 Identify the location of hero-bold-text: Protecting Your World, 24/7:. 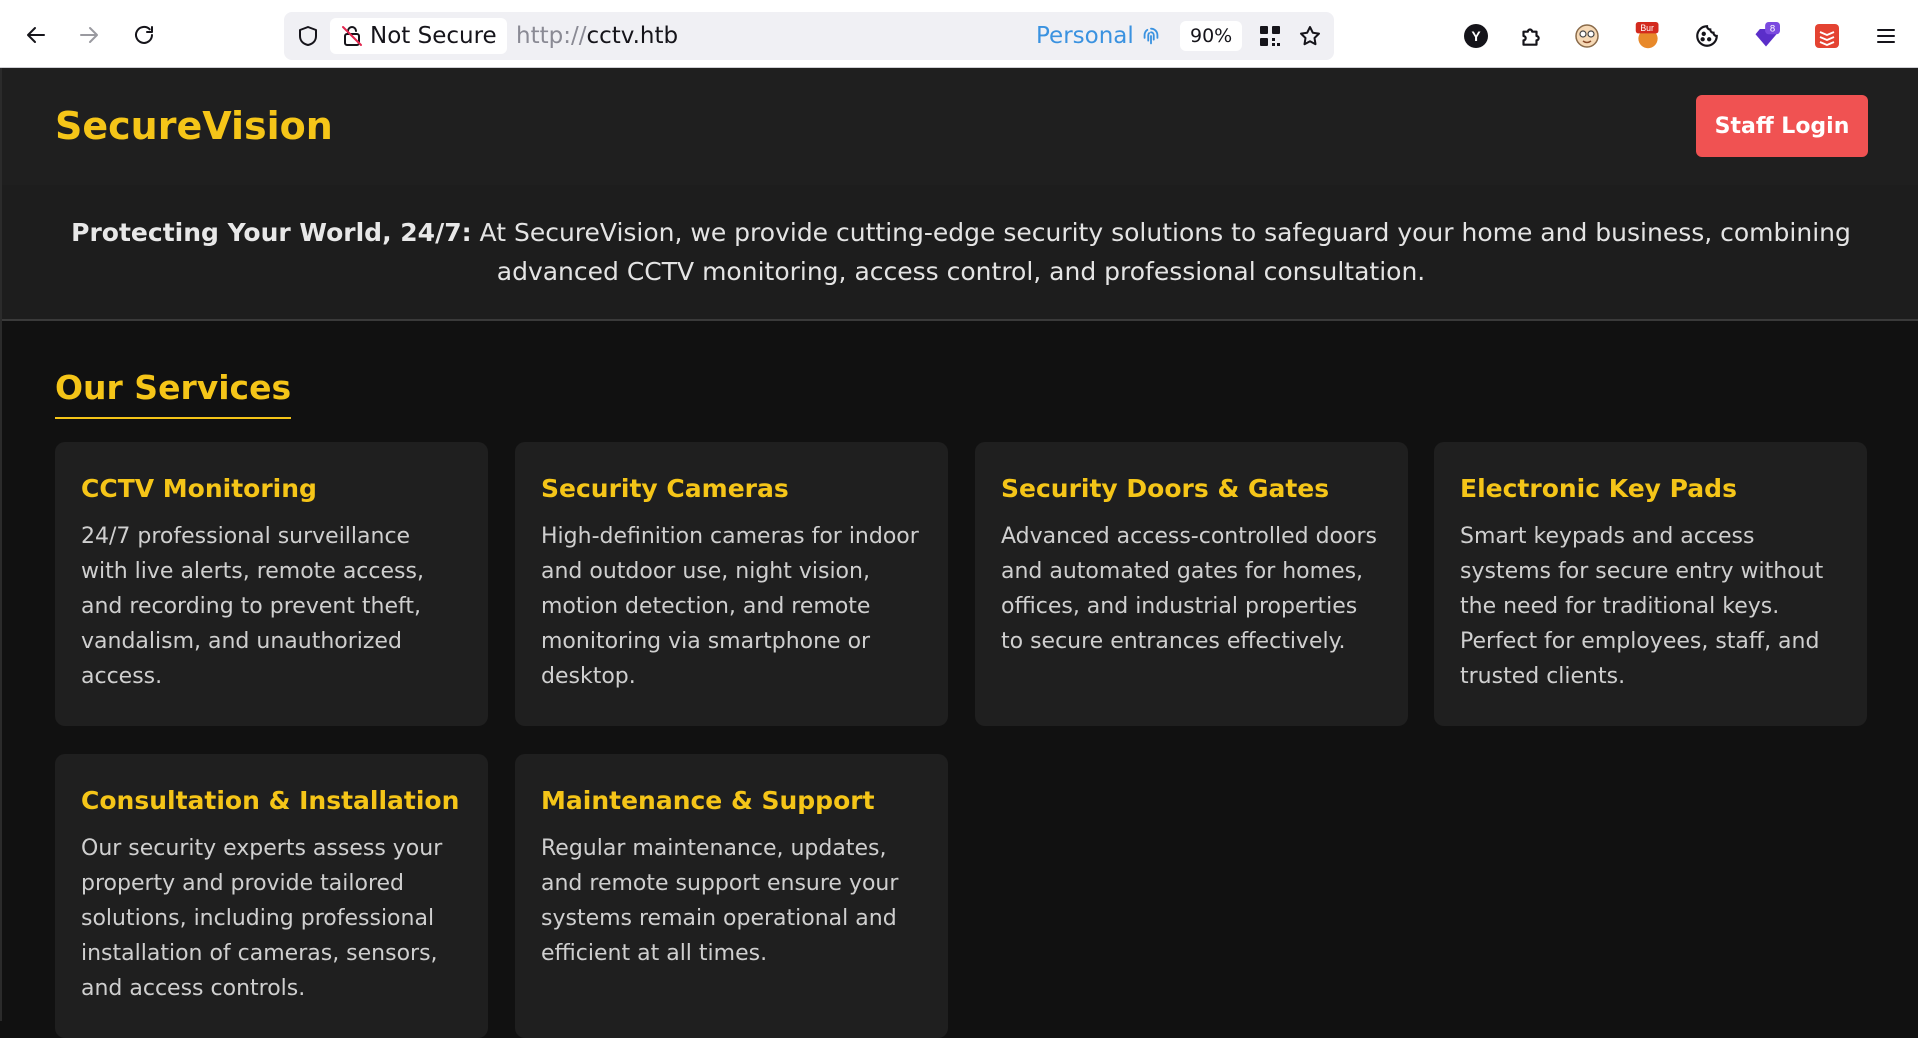
(271, 232).